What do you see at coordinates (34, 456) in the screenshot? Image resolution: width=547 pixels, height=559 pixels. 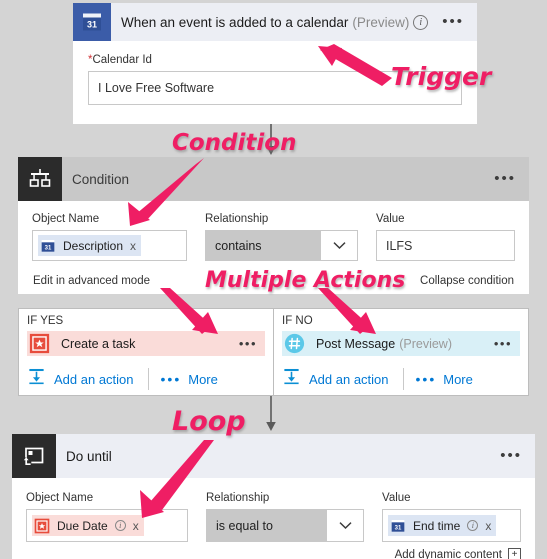 I see `loop-icon` at bounding box center [34, 456].